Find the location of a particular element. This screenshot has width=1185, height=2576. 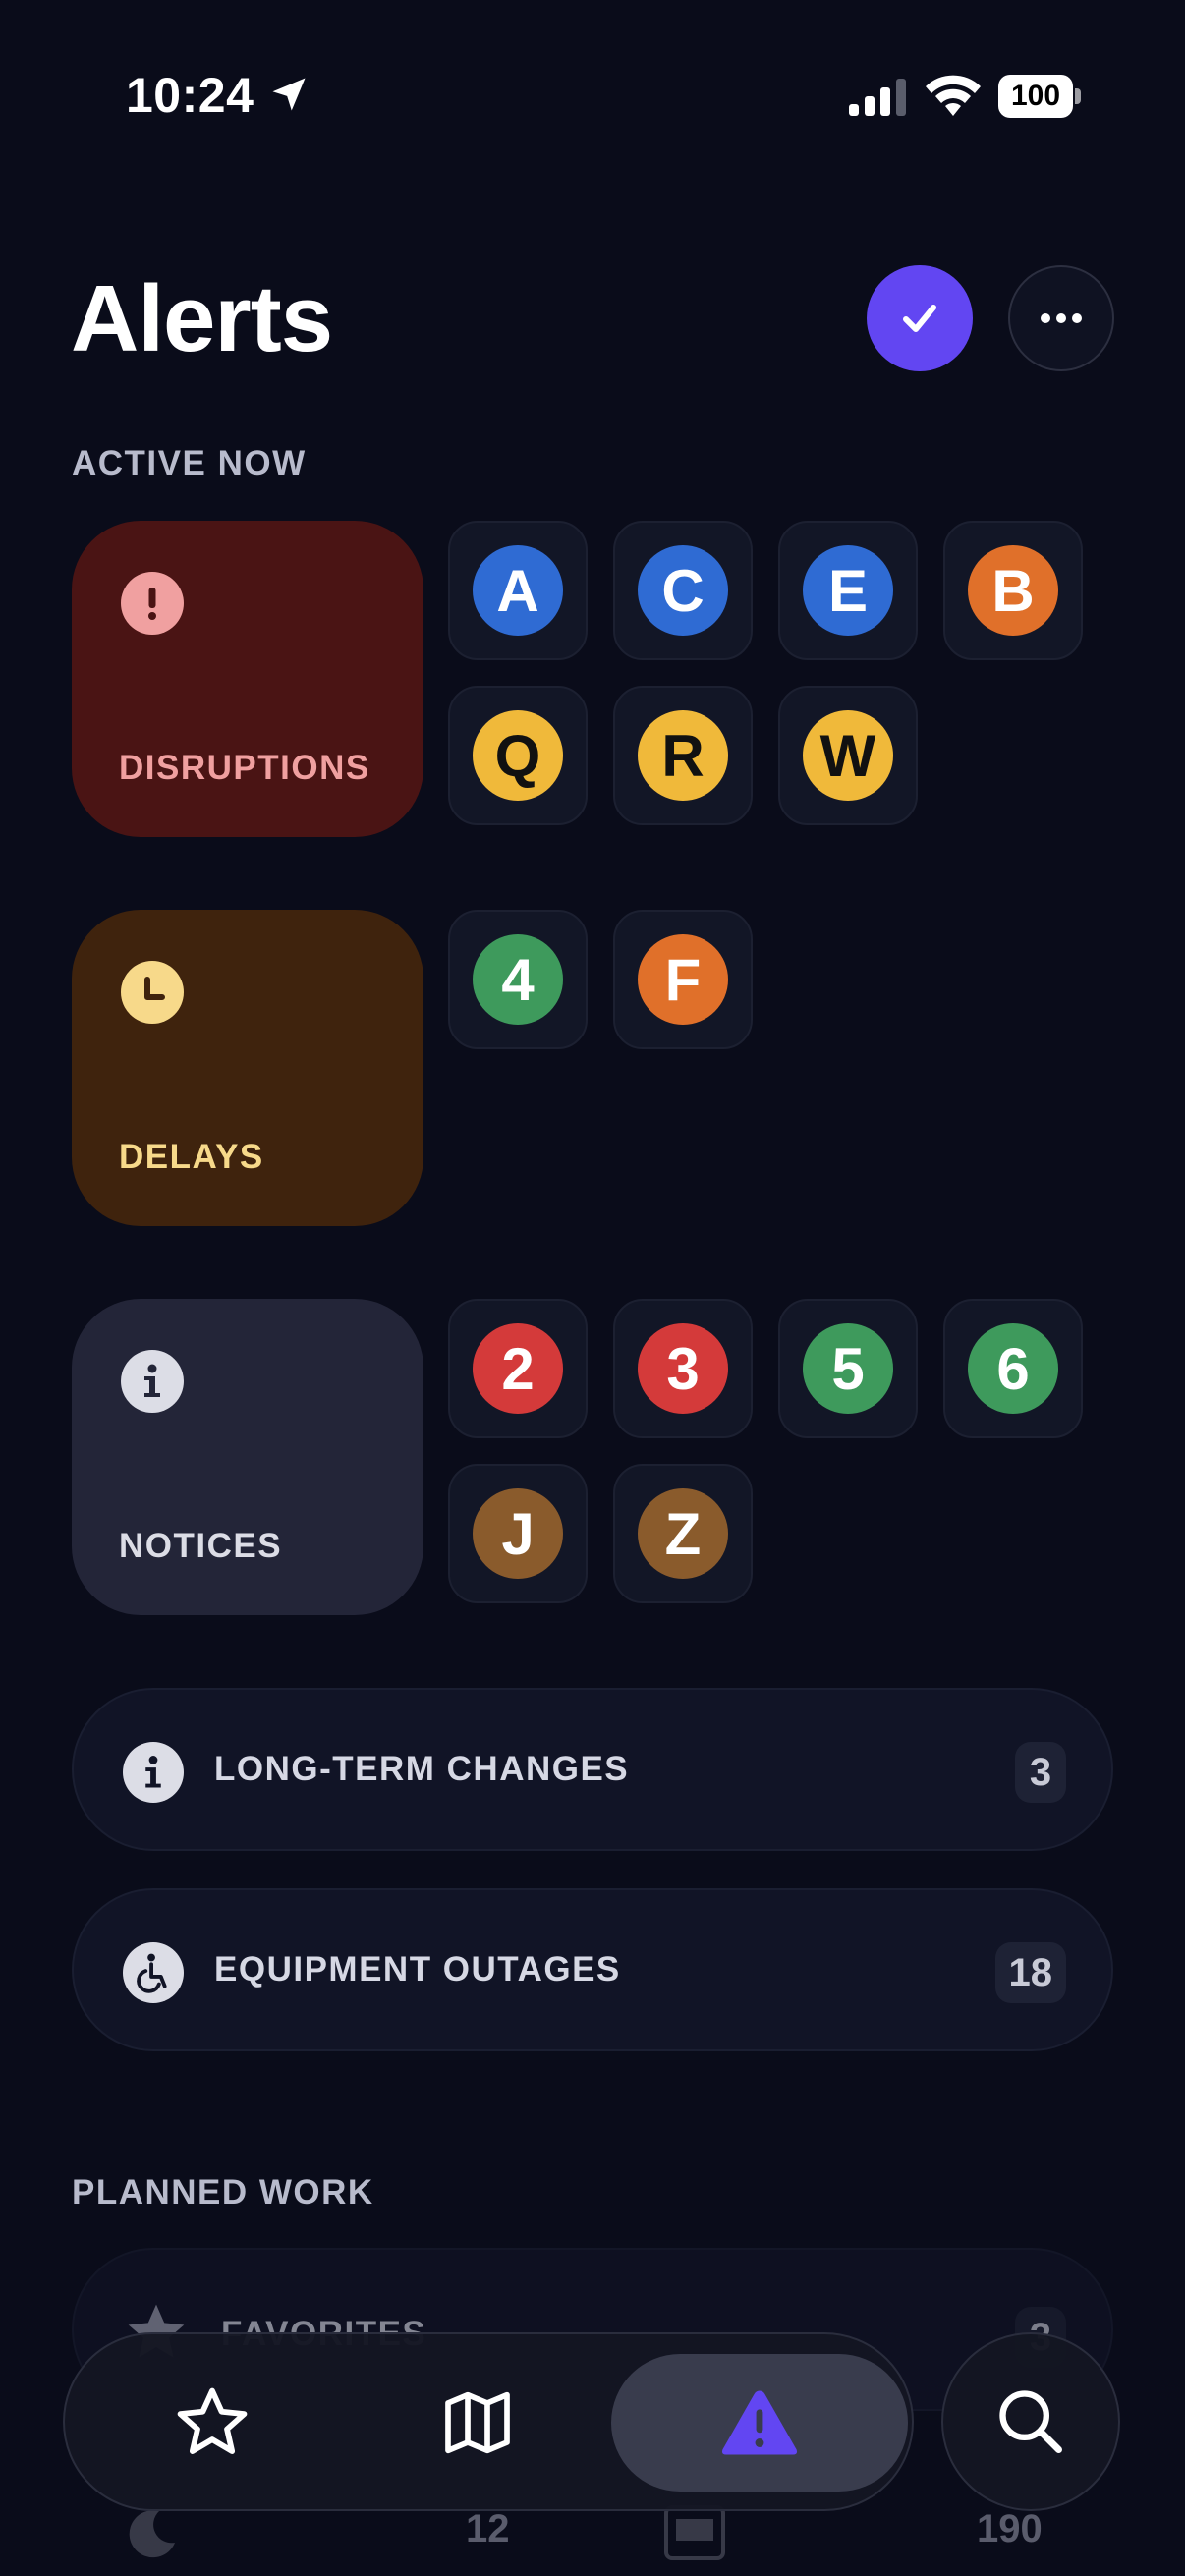

route-bullet: 5 is located at coordinates (848, 1368).